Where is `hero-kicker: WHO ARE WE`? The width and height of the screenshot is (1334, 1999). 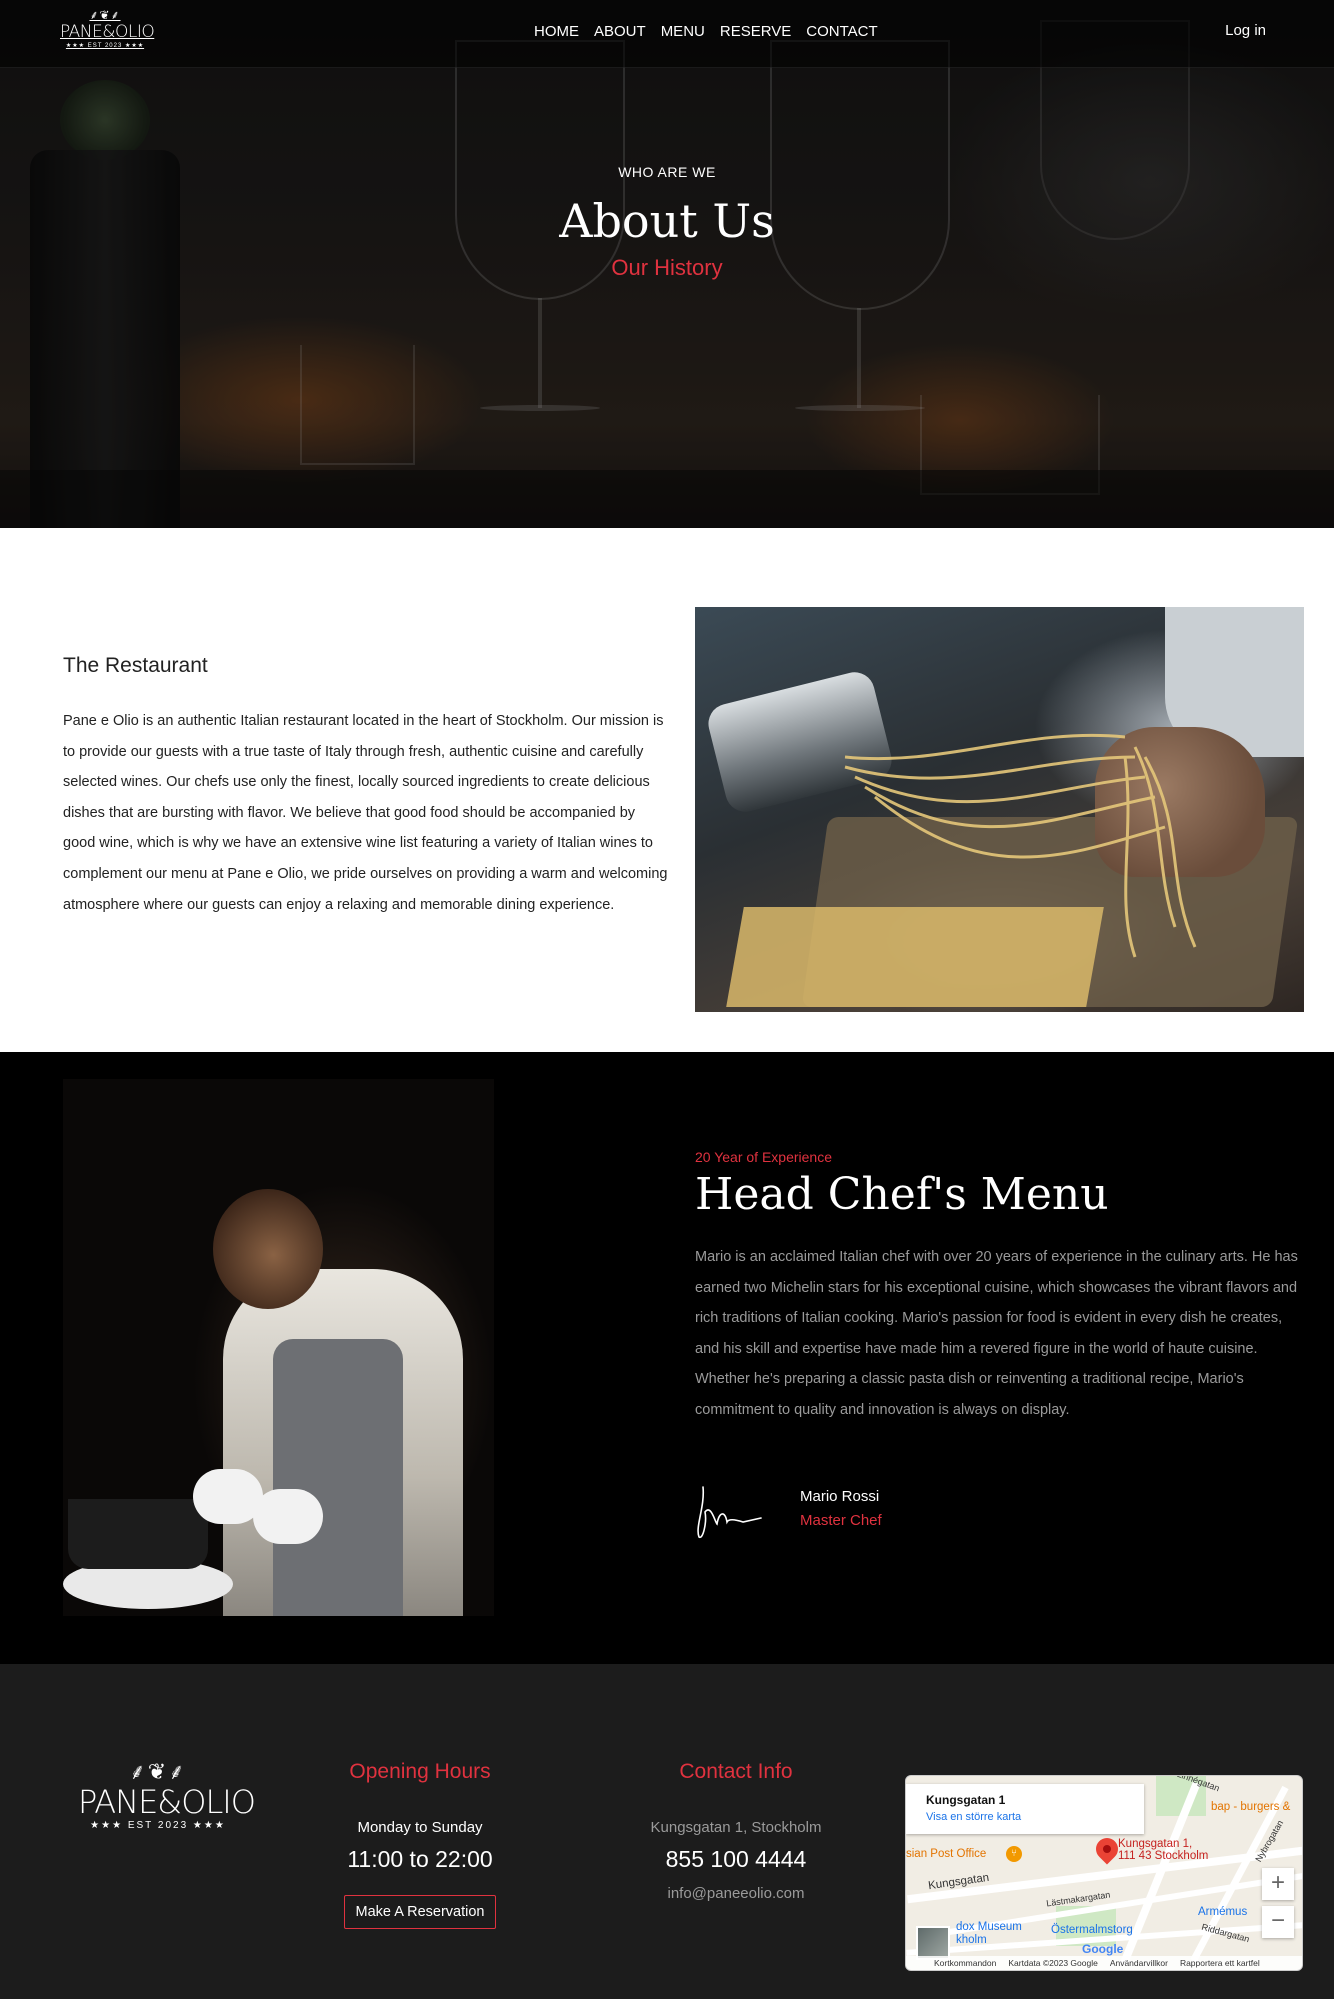
hero-kicker: WHO ARE WE is located at coordinates (667, 172).